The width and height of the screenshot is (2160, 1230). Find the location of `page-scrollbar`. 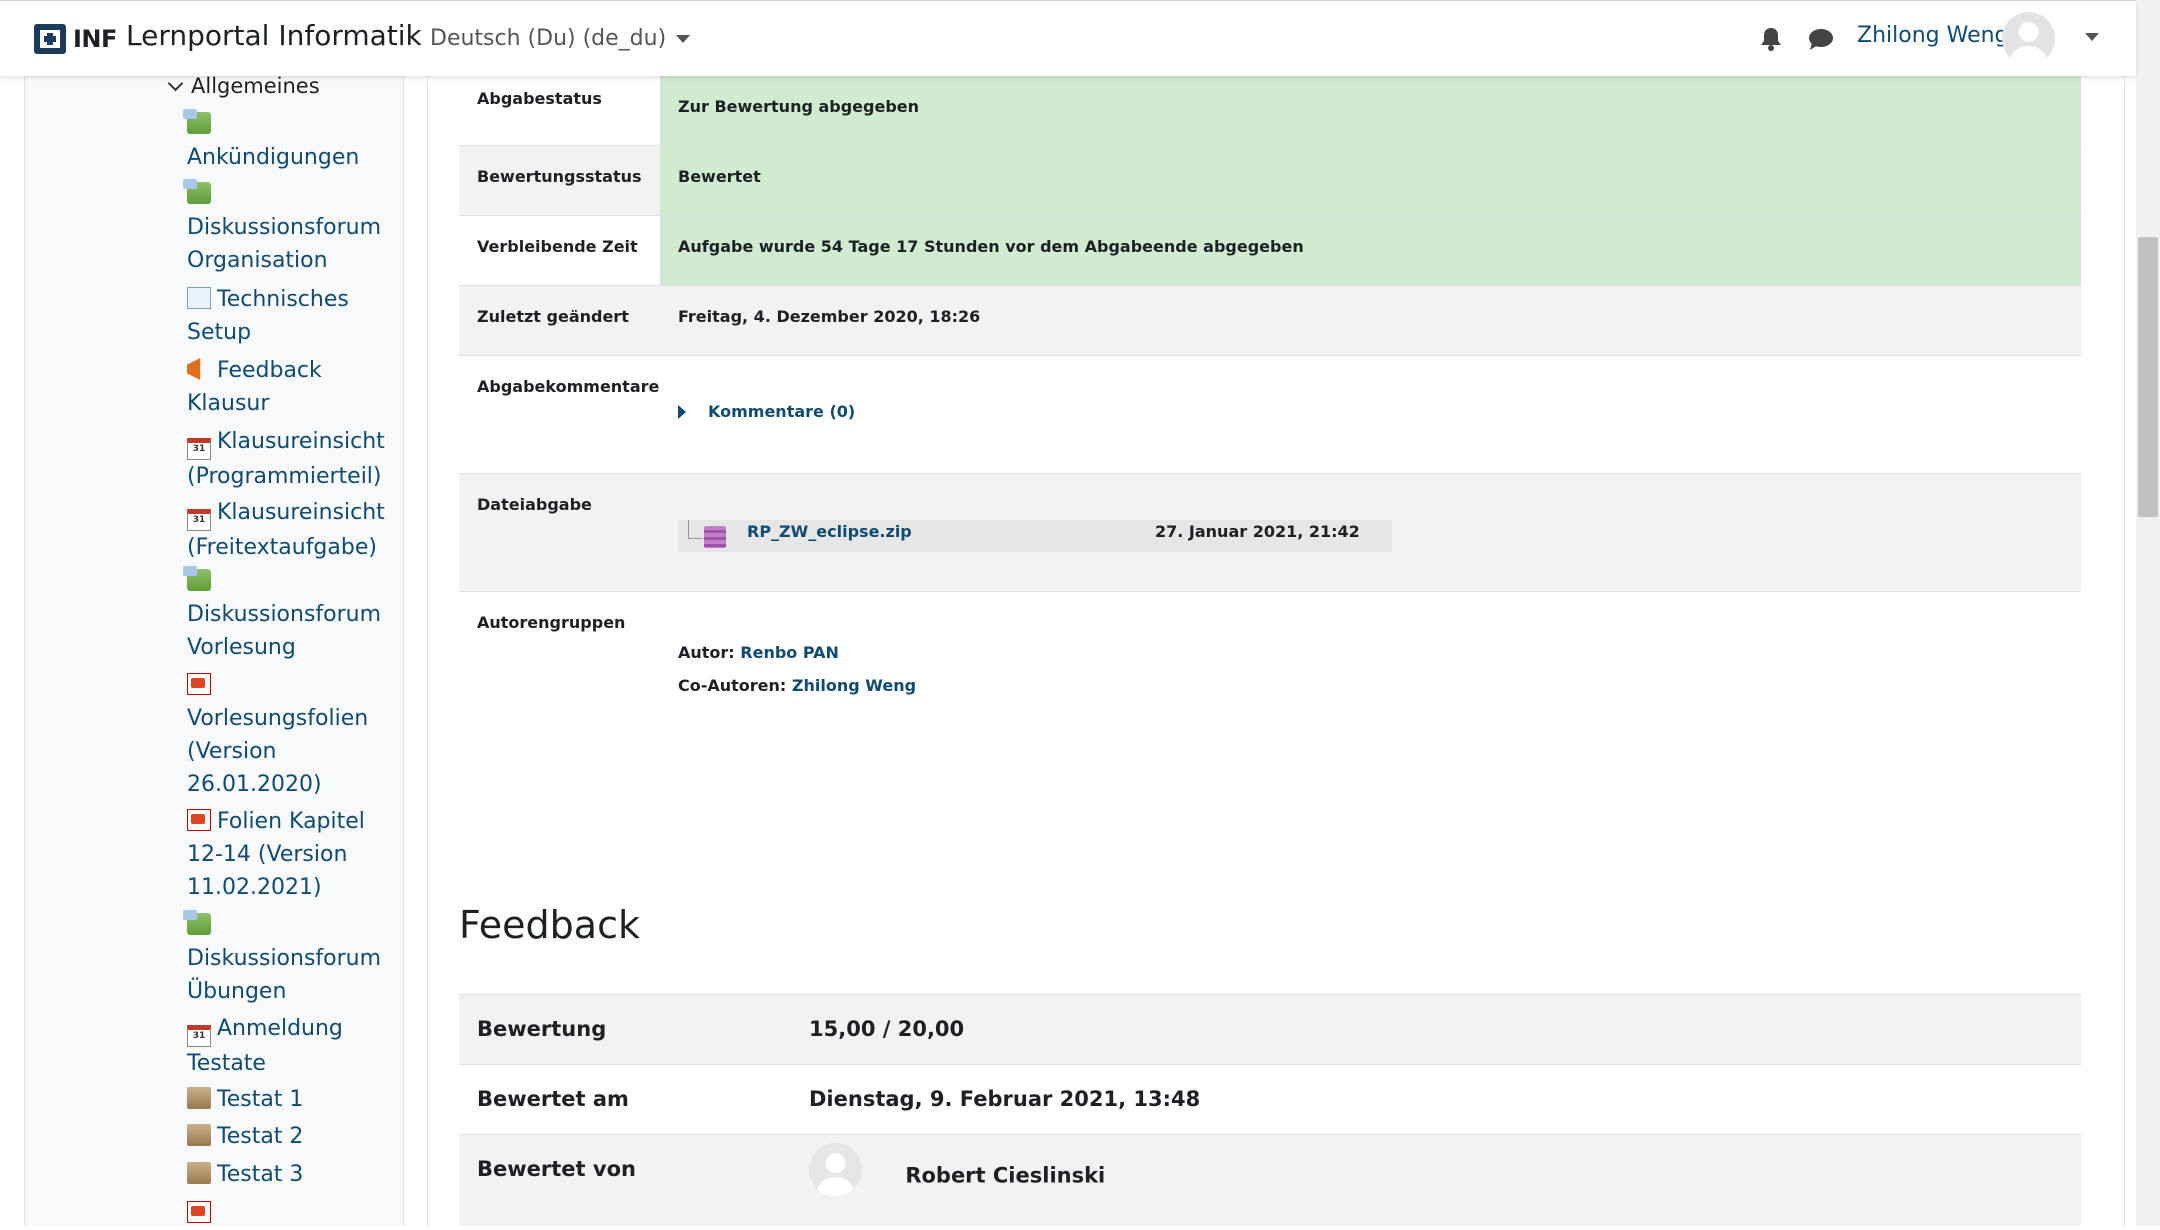

page-scrollbar is located at coordinates (2148, 613).